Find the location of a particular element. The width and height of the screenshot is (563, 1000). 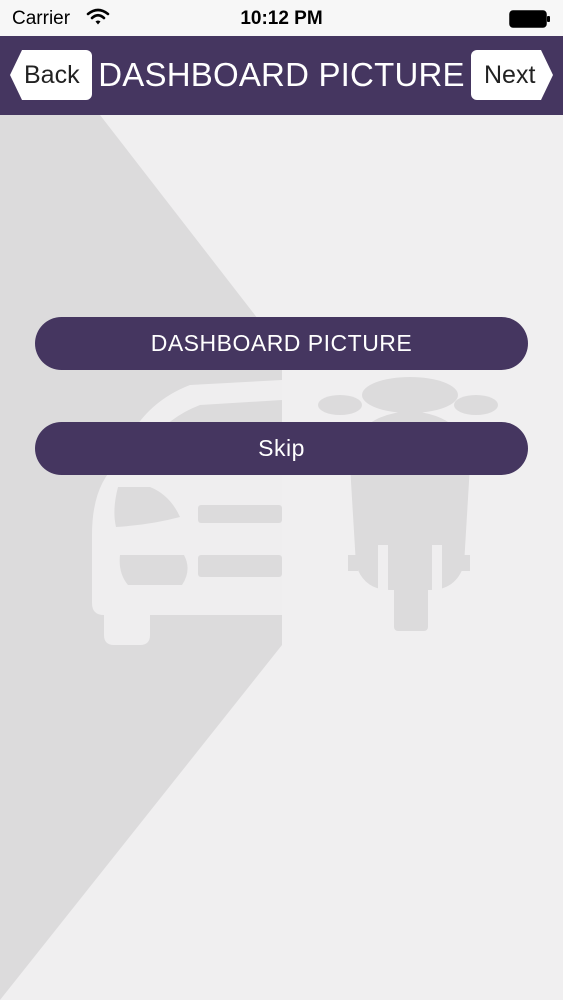

skip-button: Skip is located at coordinates (281, 448).